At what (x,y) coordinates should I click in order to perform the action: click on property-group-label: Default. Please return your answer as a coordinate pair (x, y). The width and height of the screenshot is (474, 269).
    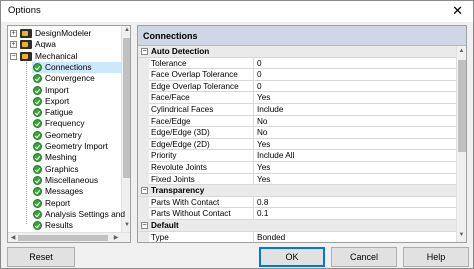
    Looking at the image, I should click on (165, 225).